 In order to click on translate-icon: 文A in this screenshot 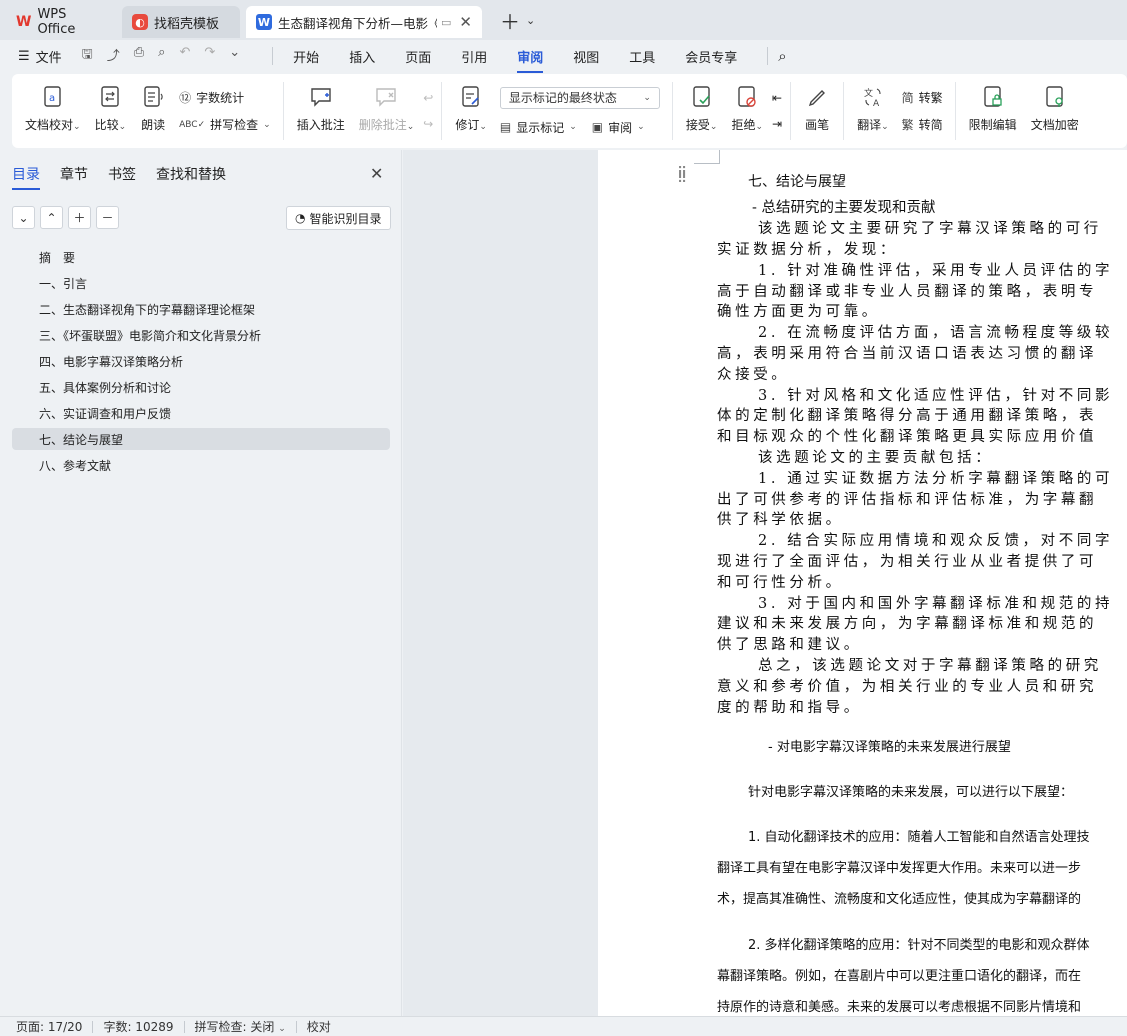, I will do `click(873, 97)`.